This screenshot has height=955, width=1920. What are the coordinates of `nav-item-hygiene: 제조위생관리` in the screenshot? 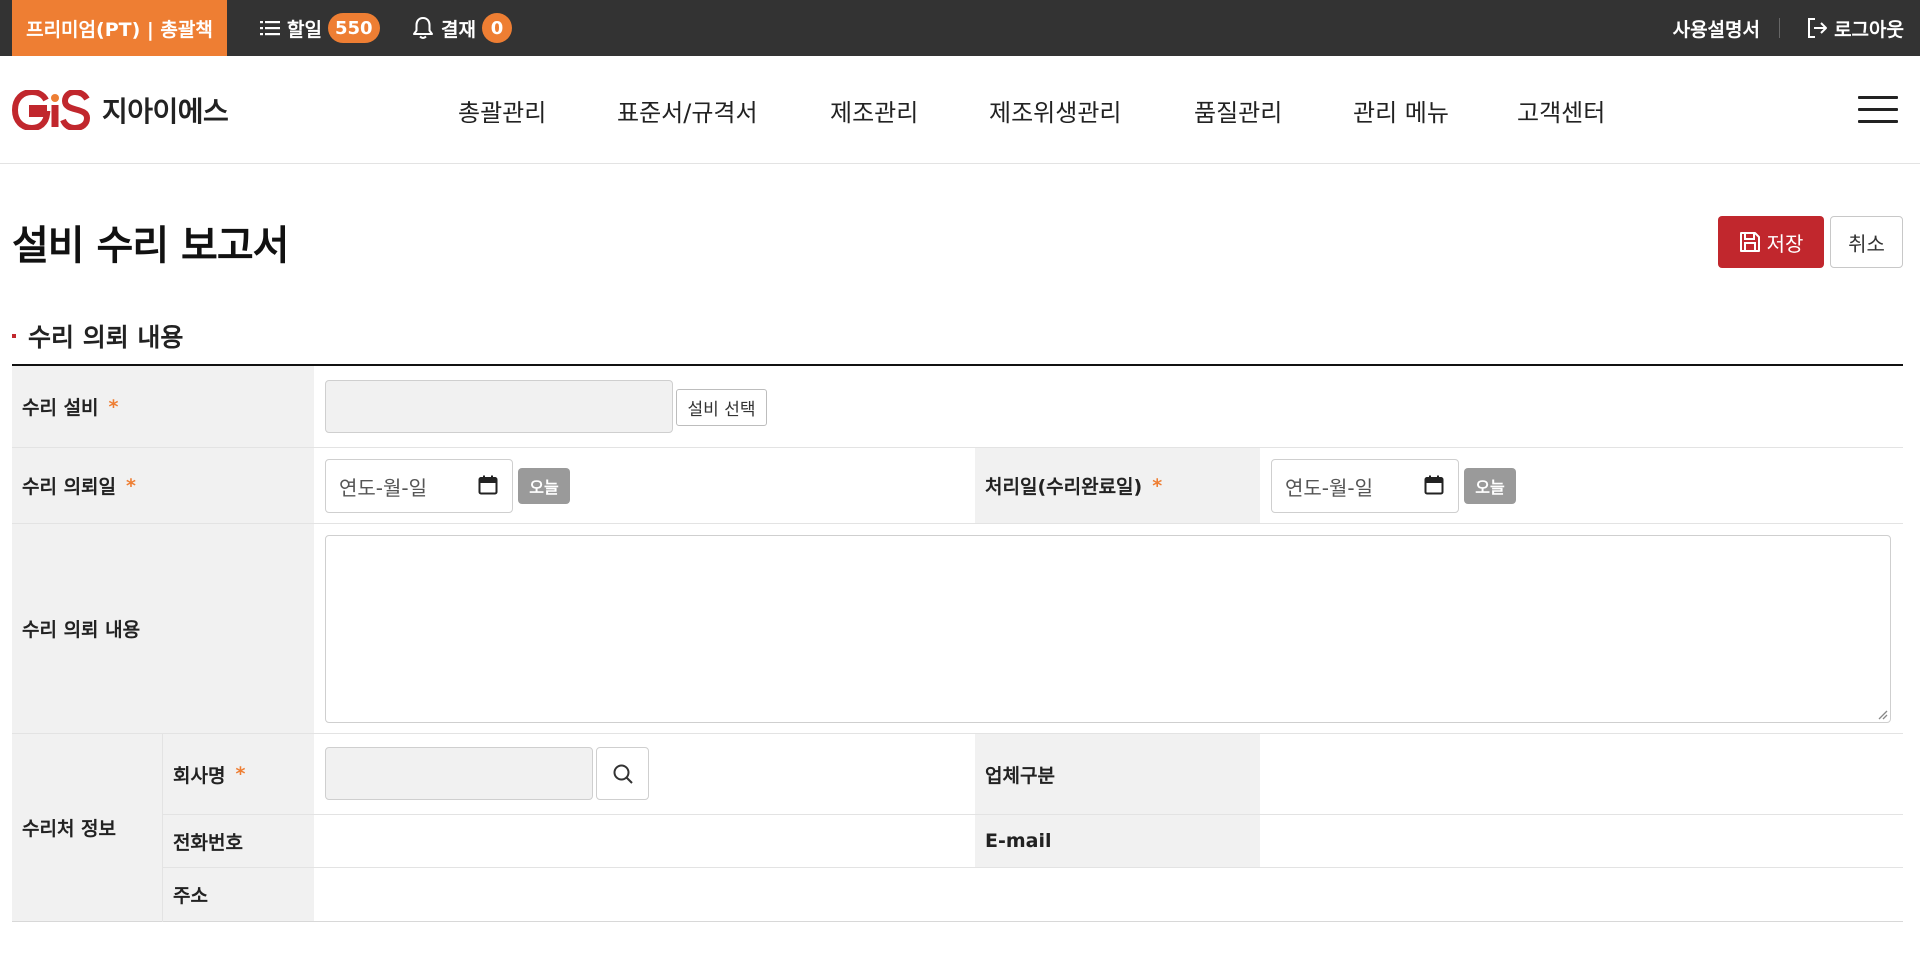 It's located at (1055, 110).